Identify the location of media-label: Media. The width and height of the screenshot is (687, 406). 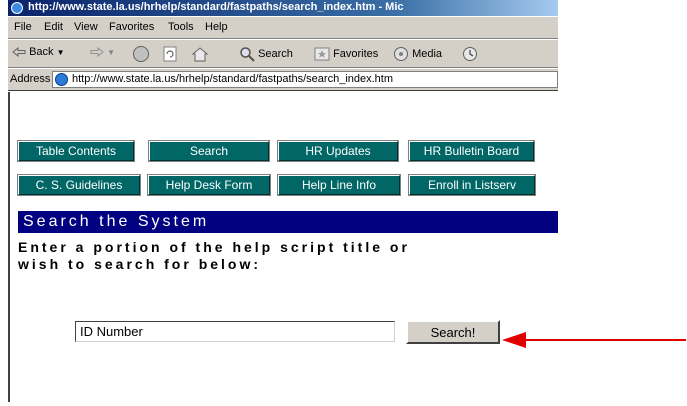
(427, 53).